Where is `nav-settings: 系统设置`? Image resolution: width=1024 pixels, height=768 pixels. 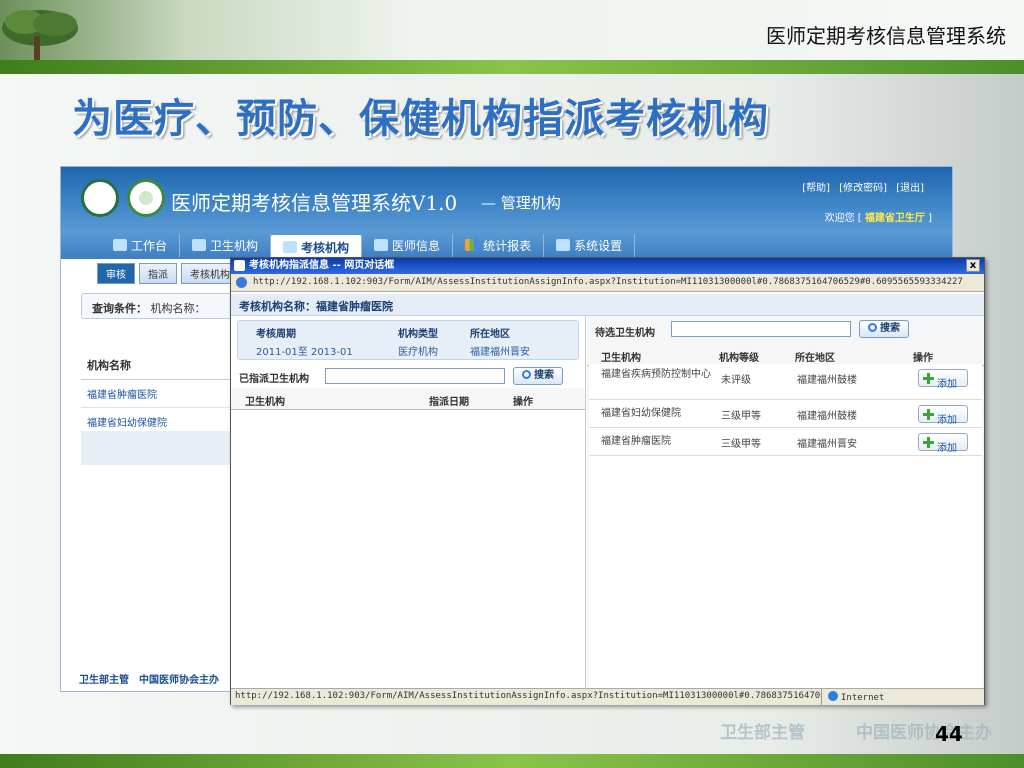 nav-settings: 系统设置 is located at coordinates (590, 245).